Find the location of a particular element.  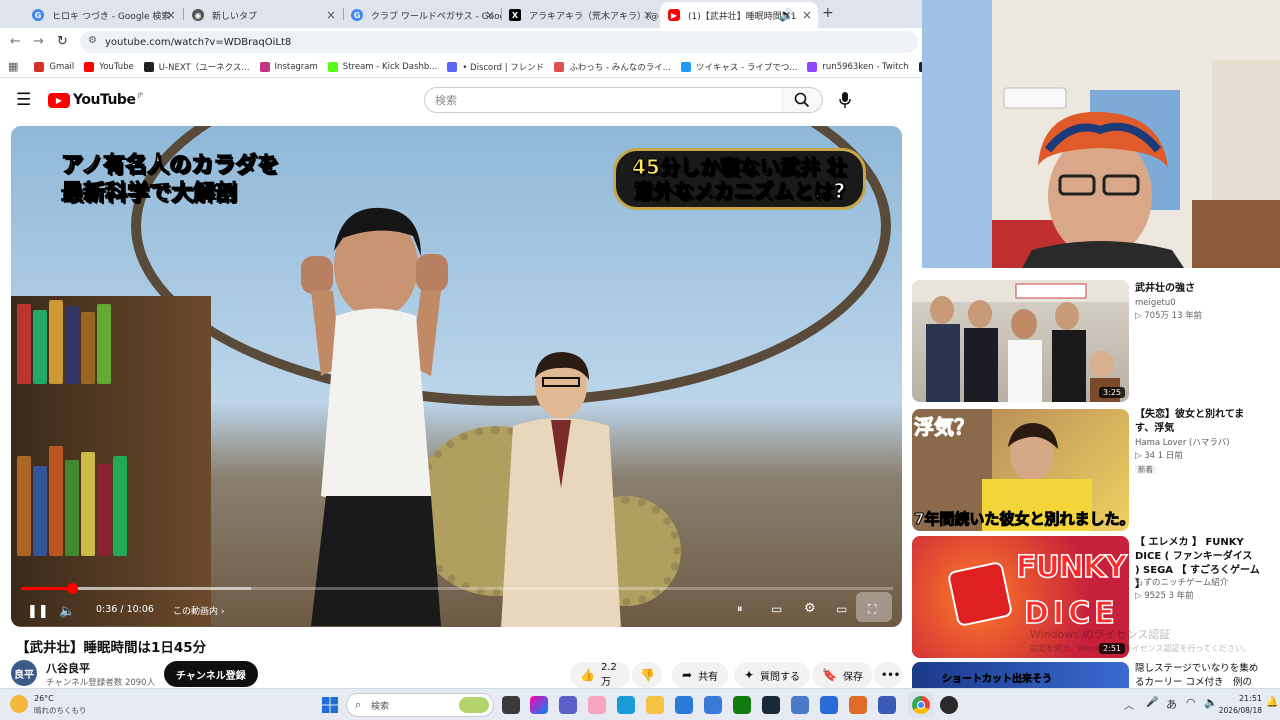

x-icon: X is located at coordinates (515, 15).